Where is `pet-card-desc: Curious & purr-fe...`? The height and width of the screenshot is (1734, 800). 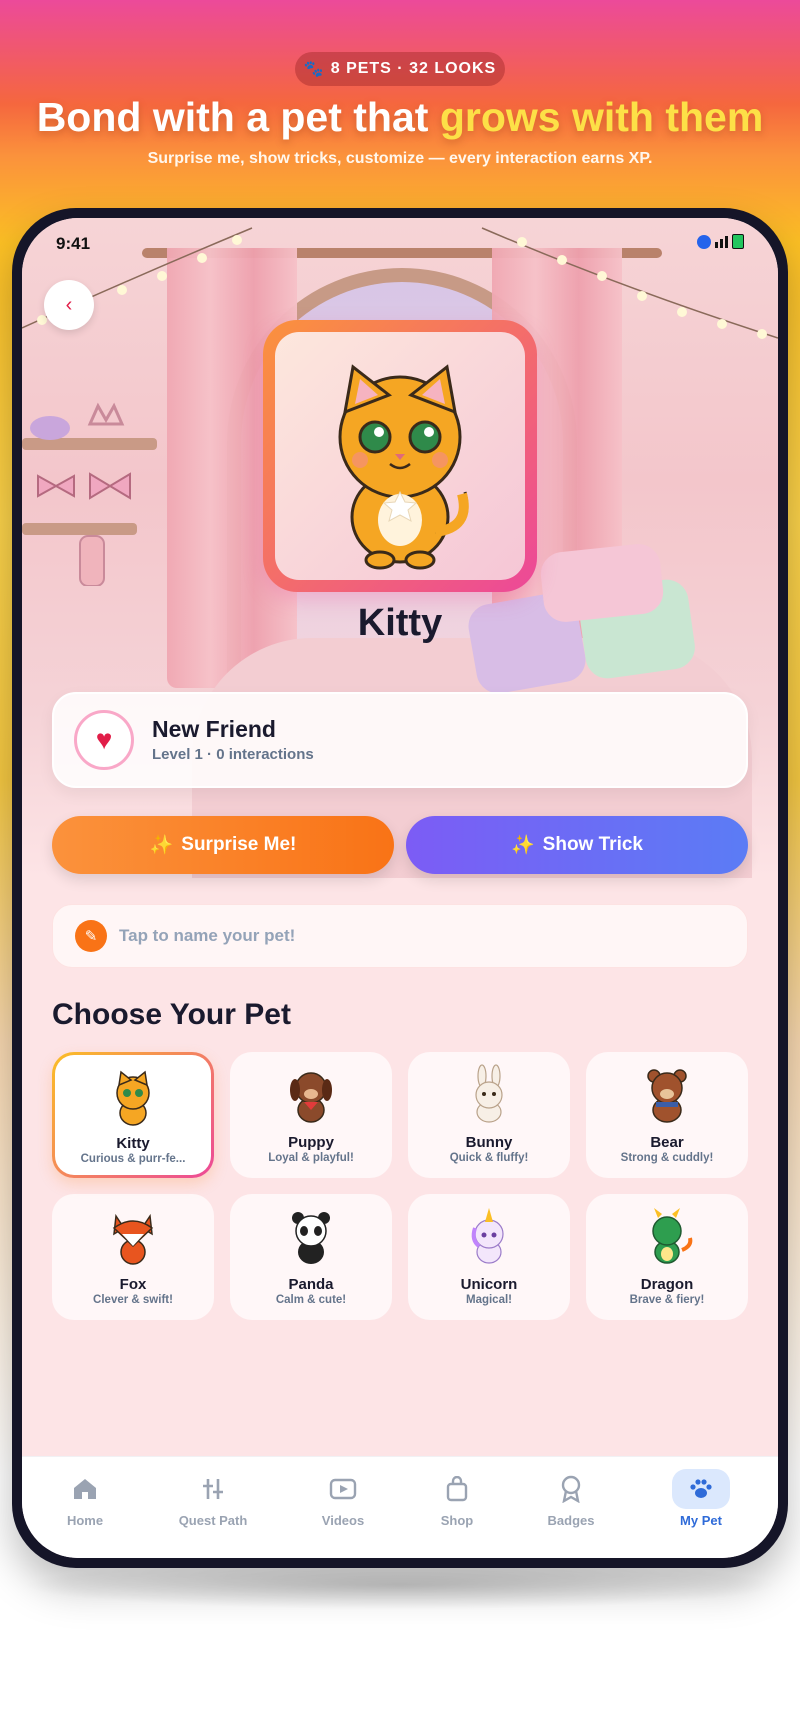 pet-card-desc: Curious & purr-fe... is located at coordinates (133, 1159).